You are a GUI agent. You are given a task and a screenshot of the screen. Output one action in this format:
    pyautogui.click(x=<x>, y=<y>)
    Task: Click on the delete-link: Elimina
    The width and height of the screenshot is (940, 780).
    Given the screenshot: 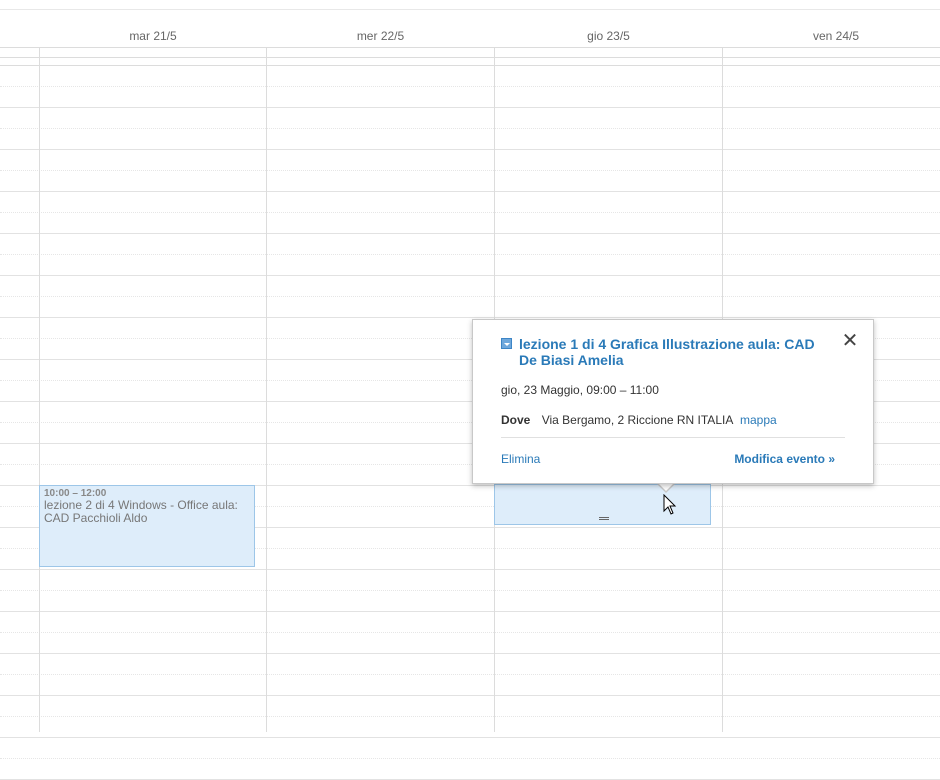 What is the action you would take?
    pyautogui.click(x=520, y=459)
    